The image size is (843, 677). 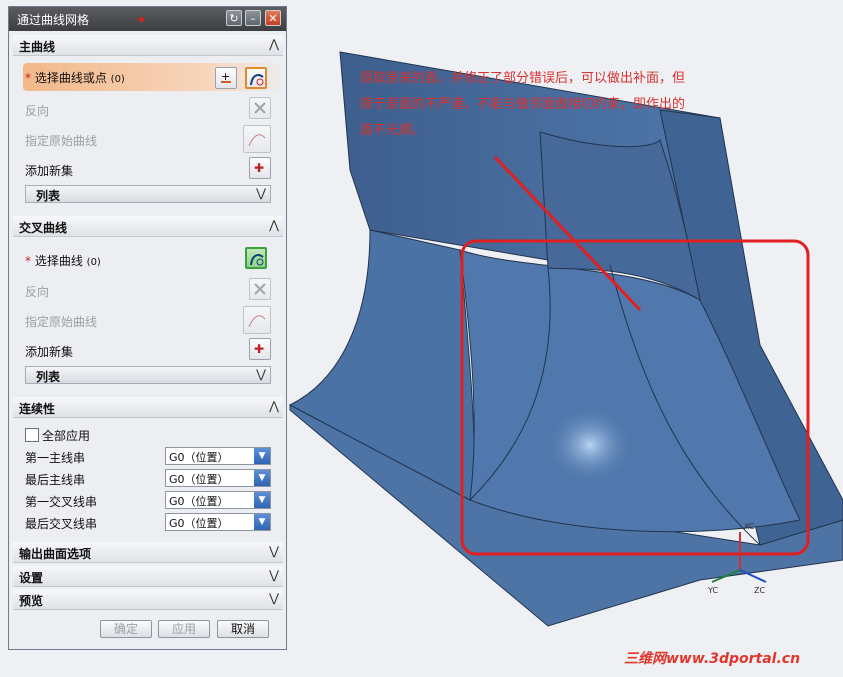 I want to click on point-dialog-button: +, so click(x=226, y=78).